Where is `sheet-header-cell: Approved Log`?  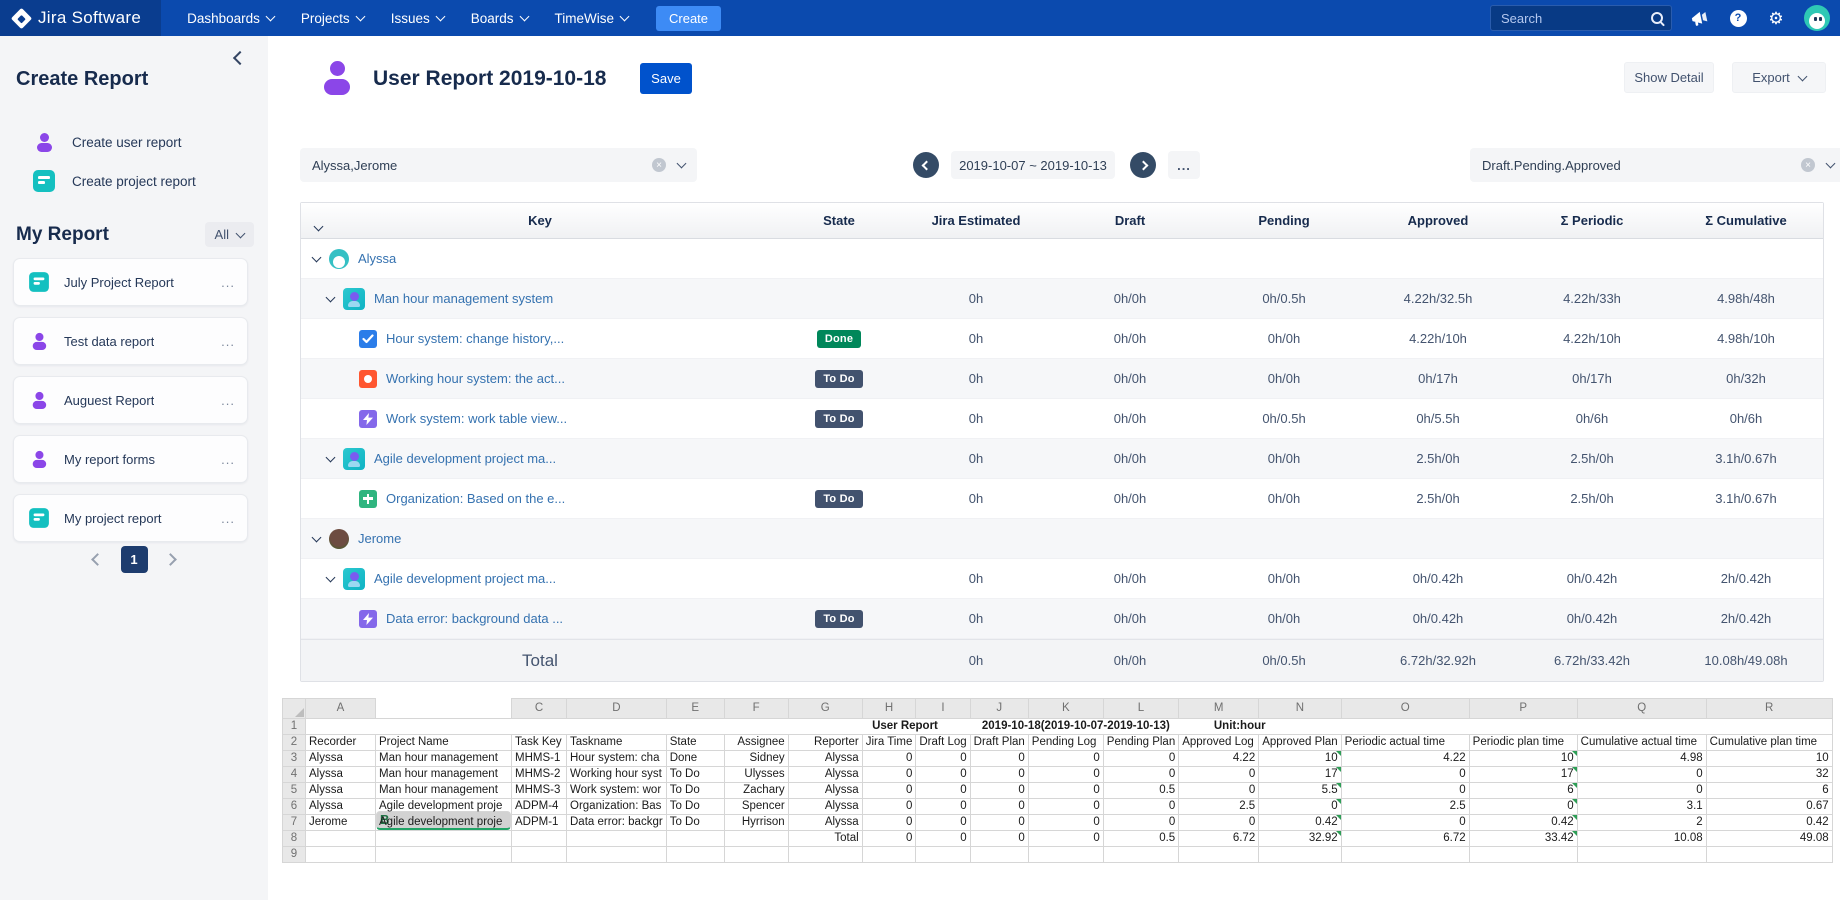 sheet-header-cell: Approved Log is located at coordinates (1219, 742).